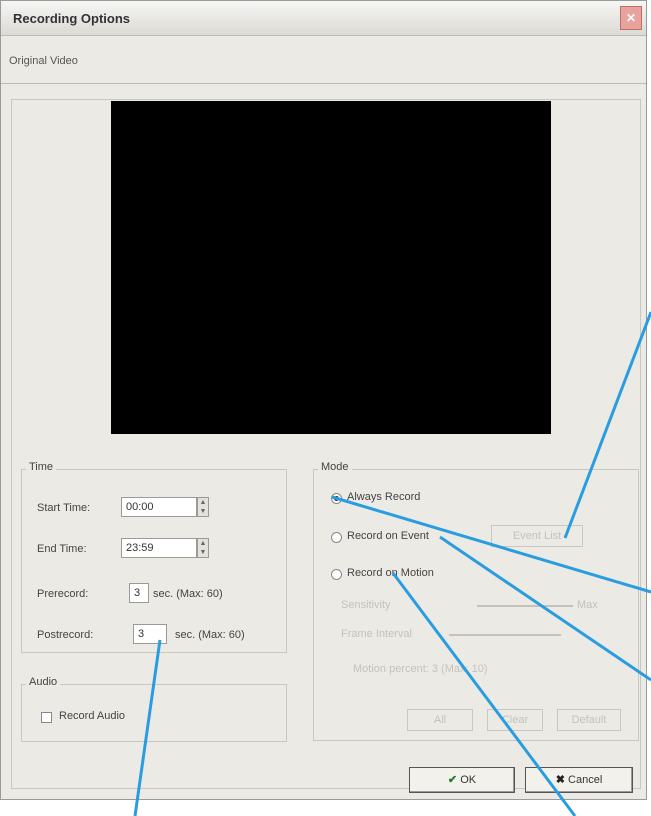 The height and width of the screenshot is (816, 651). I want to click on annotation-line-always-record, so click(491, 544).